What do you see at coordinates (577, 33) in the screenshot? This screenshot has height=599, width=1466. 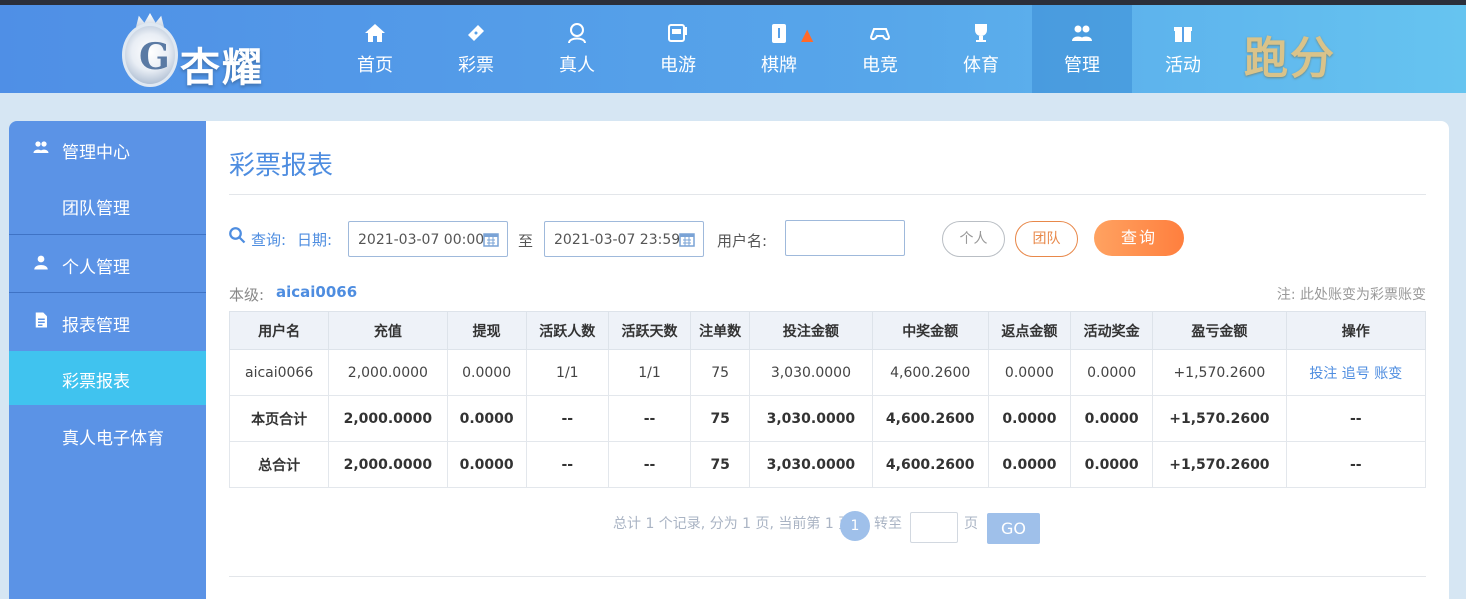 I see `dealer-icon` at bounding box center [577, 33].